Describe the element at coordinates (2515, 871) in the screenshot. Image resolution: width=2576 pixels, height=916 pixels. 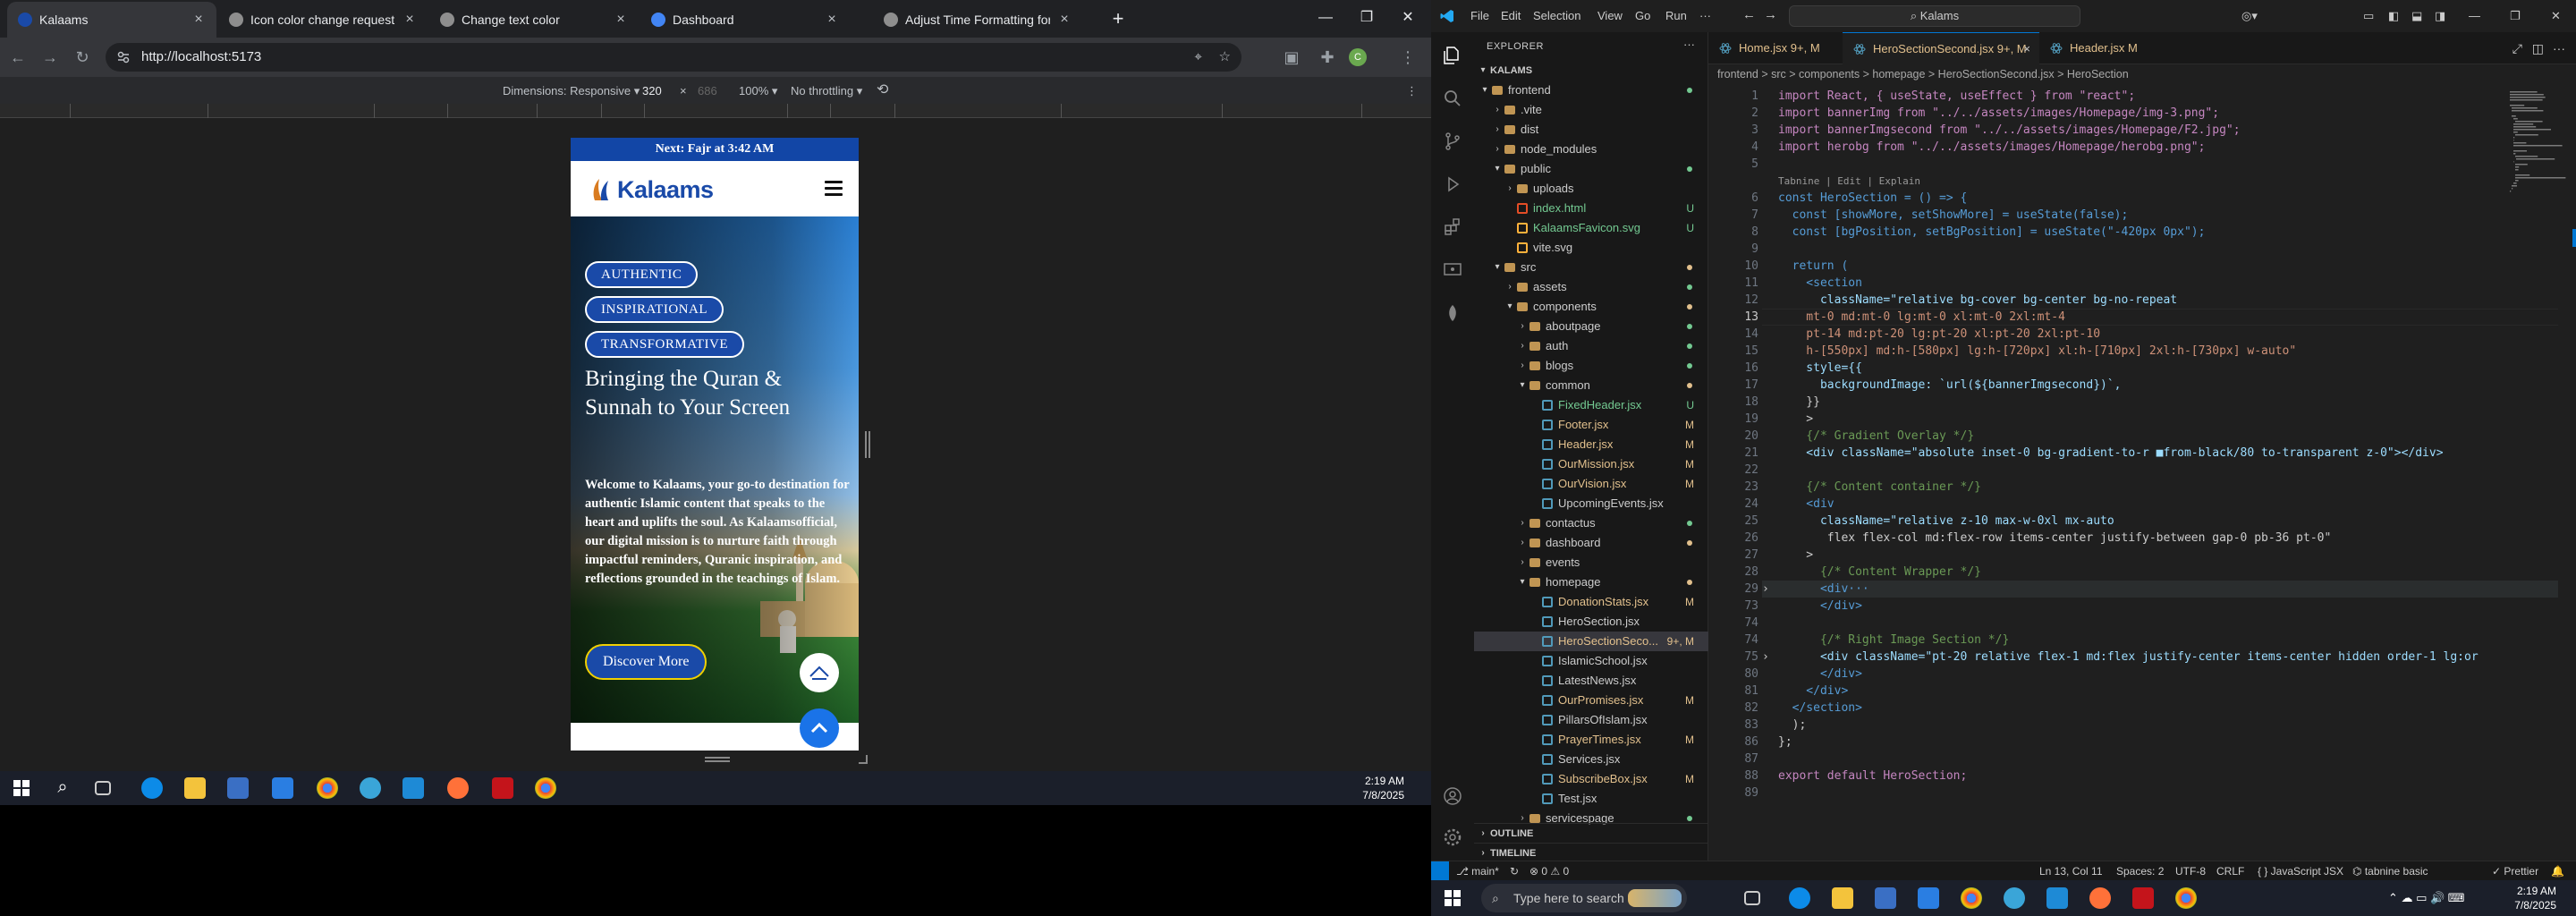
I see `prettier-status: ✓ Prettier` at that location.